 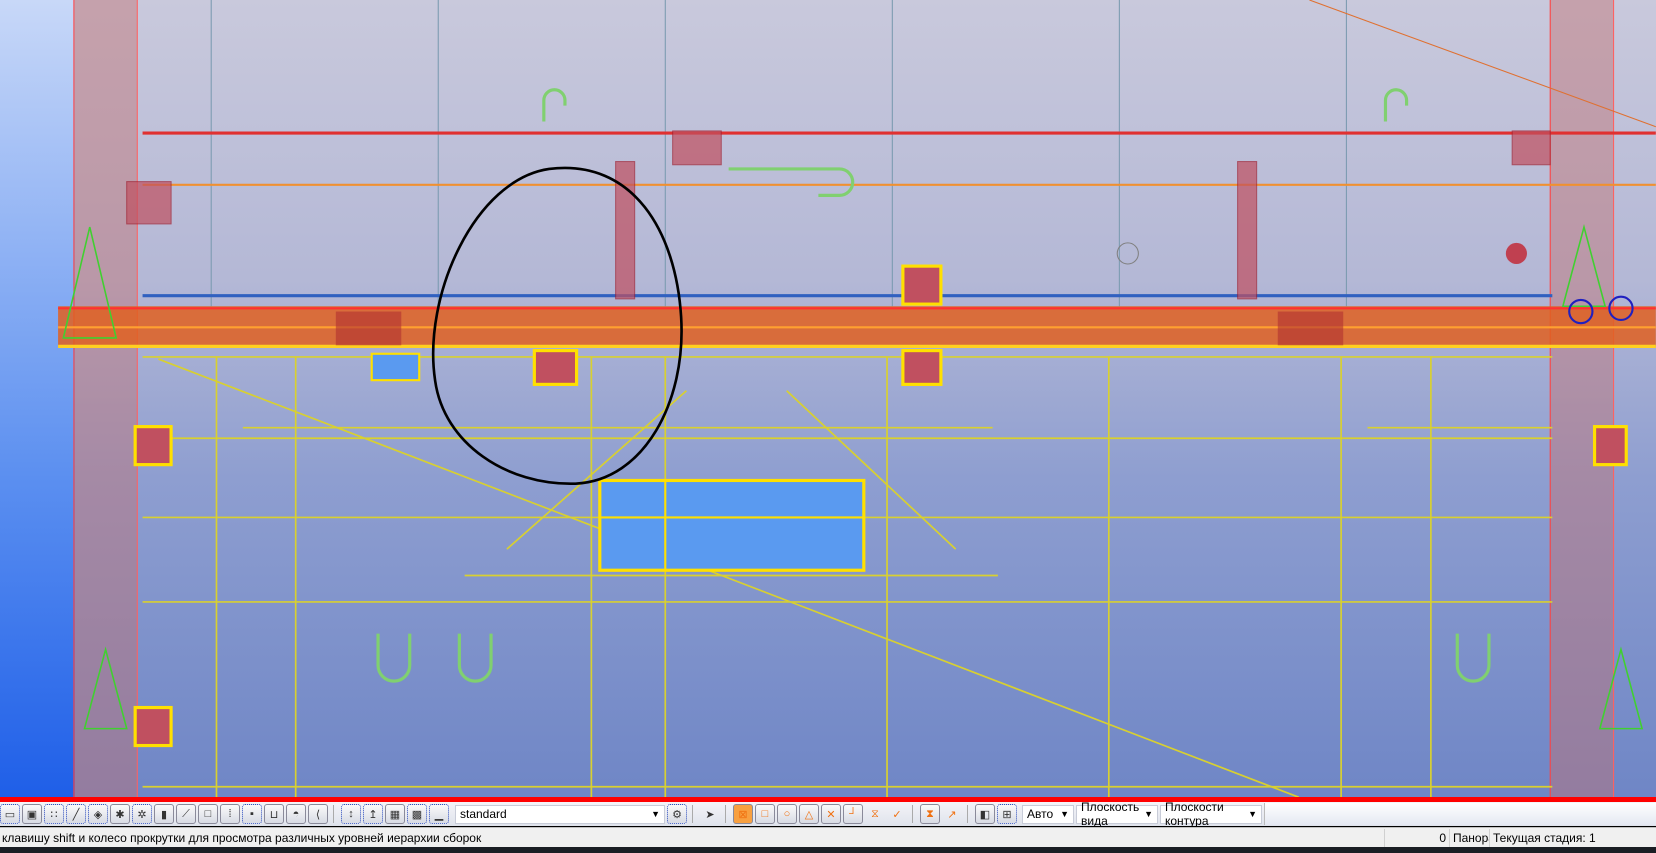 I want to click on snap-up-icon: ↕, so click(x=351, y=814).